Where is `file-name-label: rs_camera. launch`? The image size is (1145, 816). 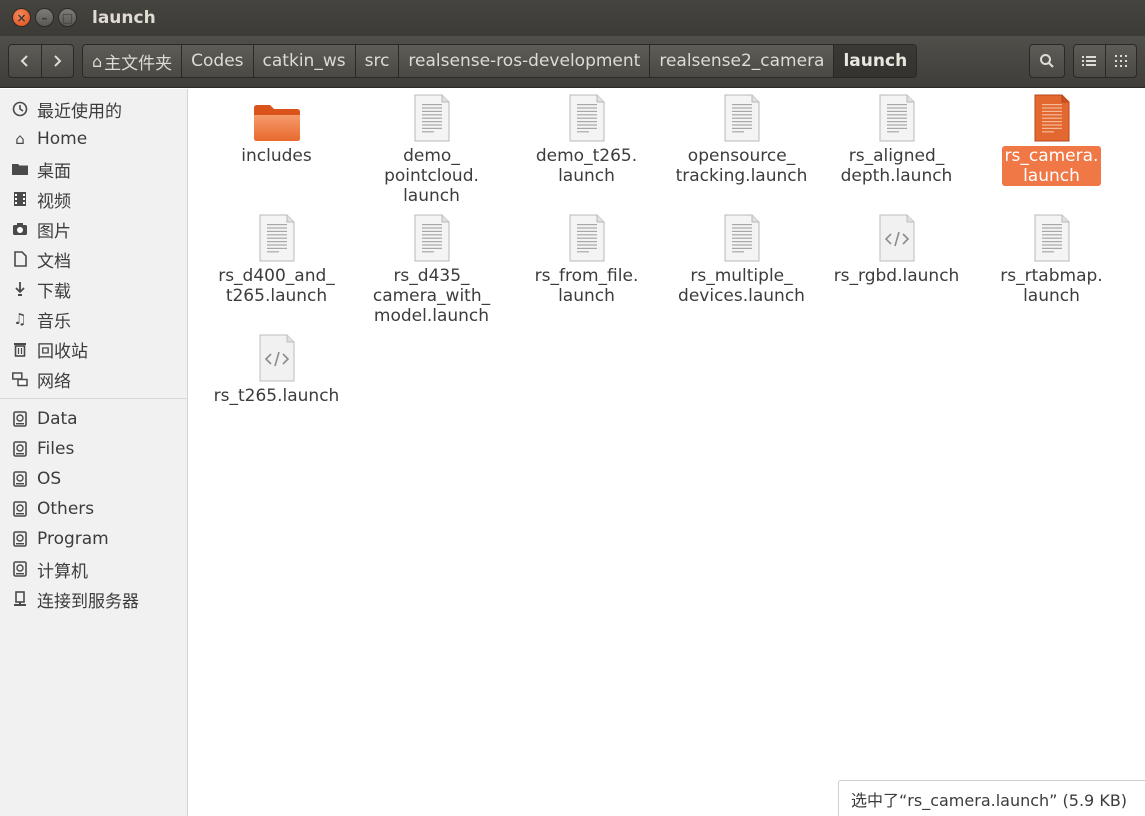 file-name-label: rs_camera. launch is located at coordinates (1051, 166).